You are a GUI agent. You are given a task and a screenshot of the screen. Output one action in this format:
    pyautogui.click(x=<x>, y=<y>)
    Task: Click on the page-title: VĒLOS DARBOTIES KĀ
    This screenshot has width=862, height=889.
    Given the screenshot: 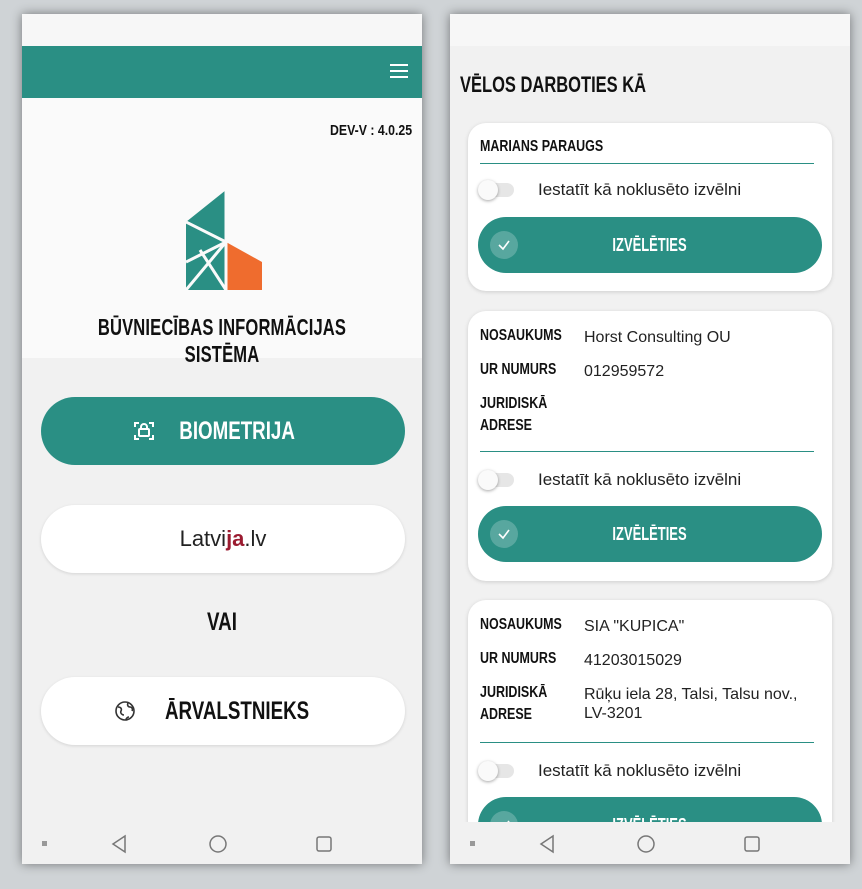 What is the action you would take?
    pyautogui.click(x=553, y=84)
    